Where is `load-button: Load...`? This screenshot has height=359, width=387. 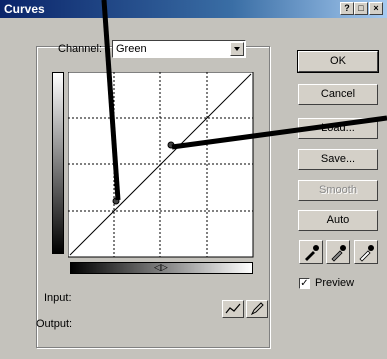 load-button: Load... is located at coordinates (338, 128).